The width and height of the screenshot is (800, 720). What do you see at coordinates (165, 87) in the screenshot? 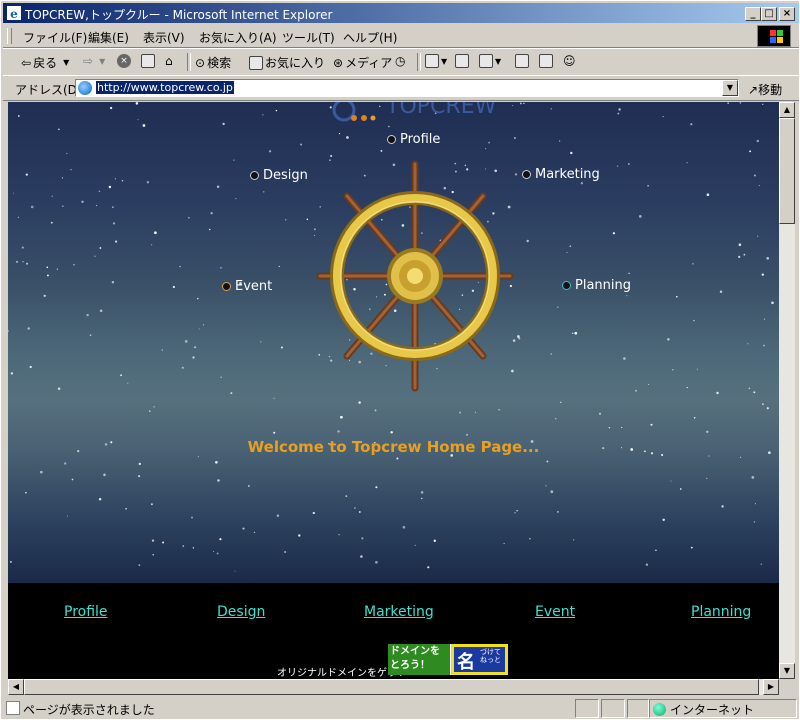
I see `address-url: http://www.topcrew.co.jp` at bounding box center [165, 87].